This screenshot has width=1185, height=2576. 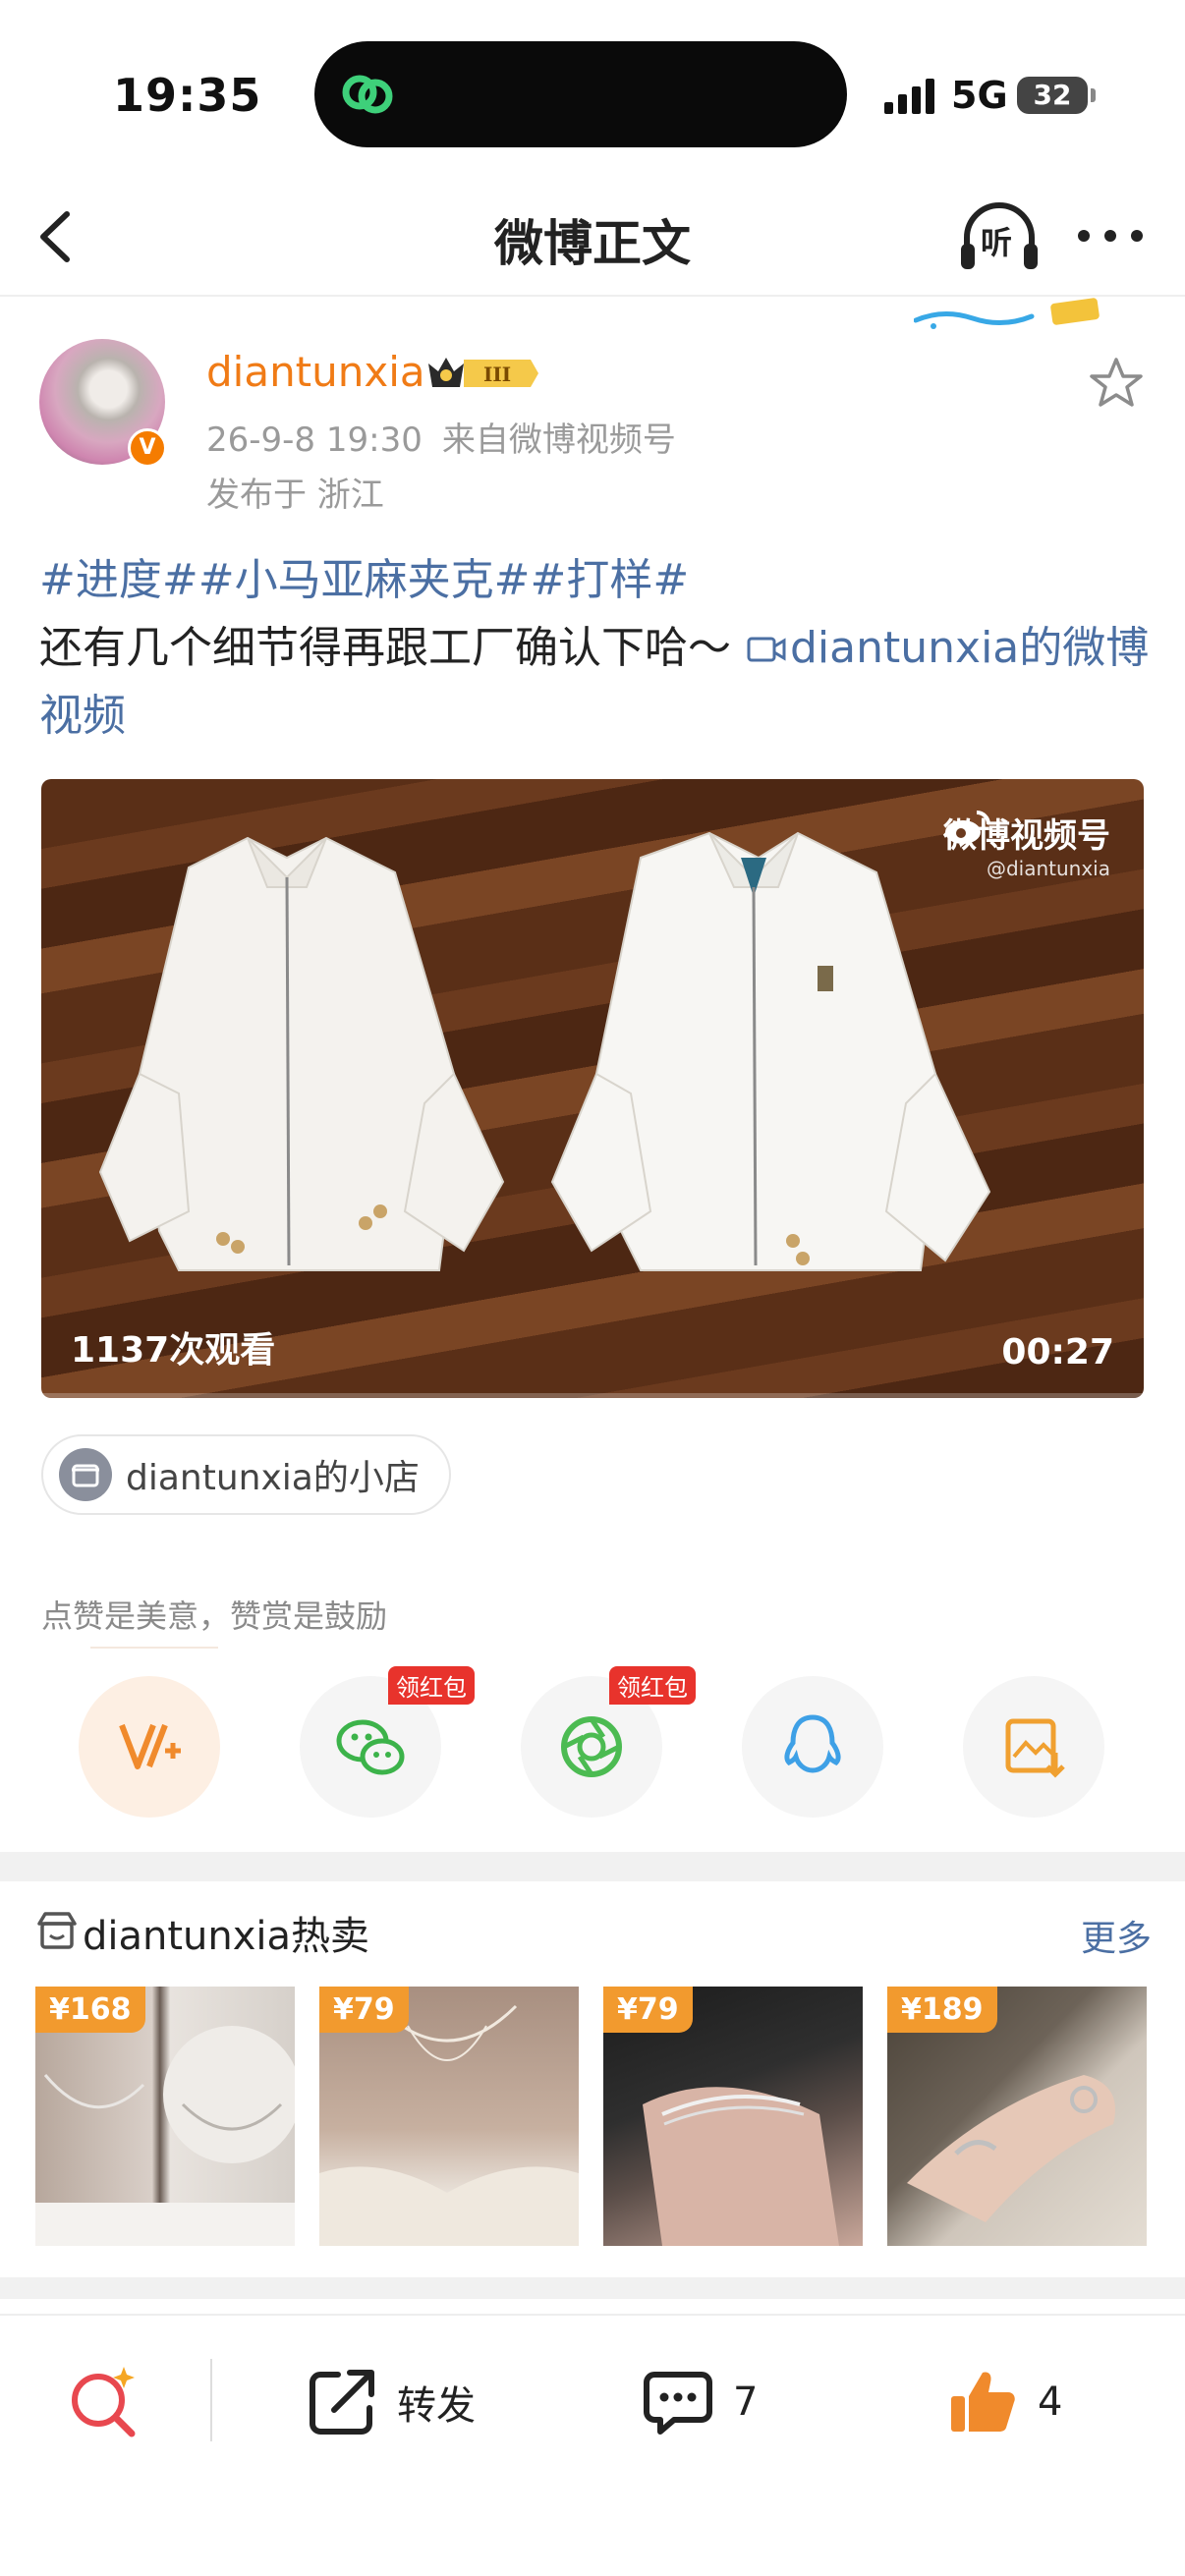 I want to click on vip-crown-badge-icon: III, so click(x=482, y=373).